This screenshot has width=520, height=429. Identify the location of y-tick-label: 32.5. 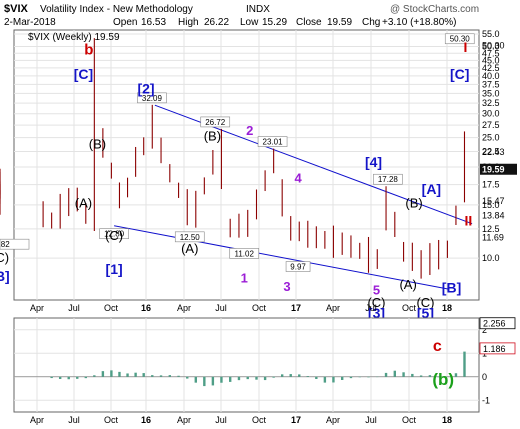
(491, 103).